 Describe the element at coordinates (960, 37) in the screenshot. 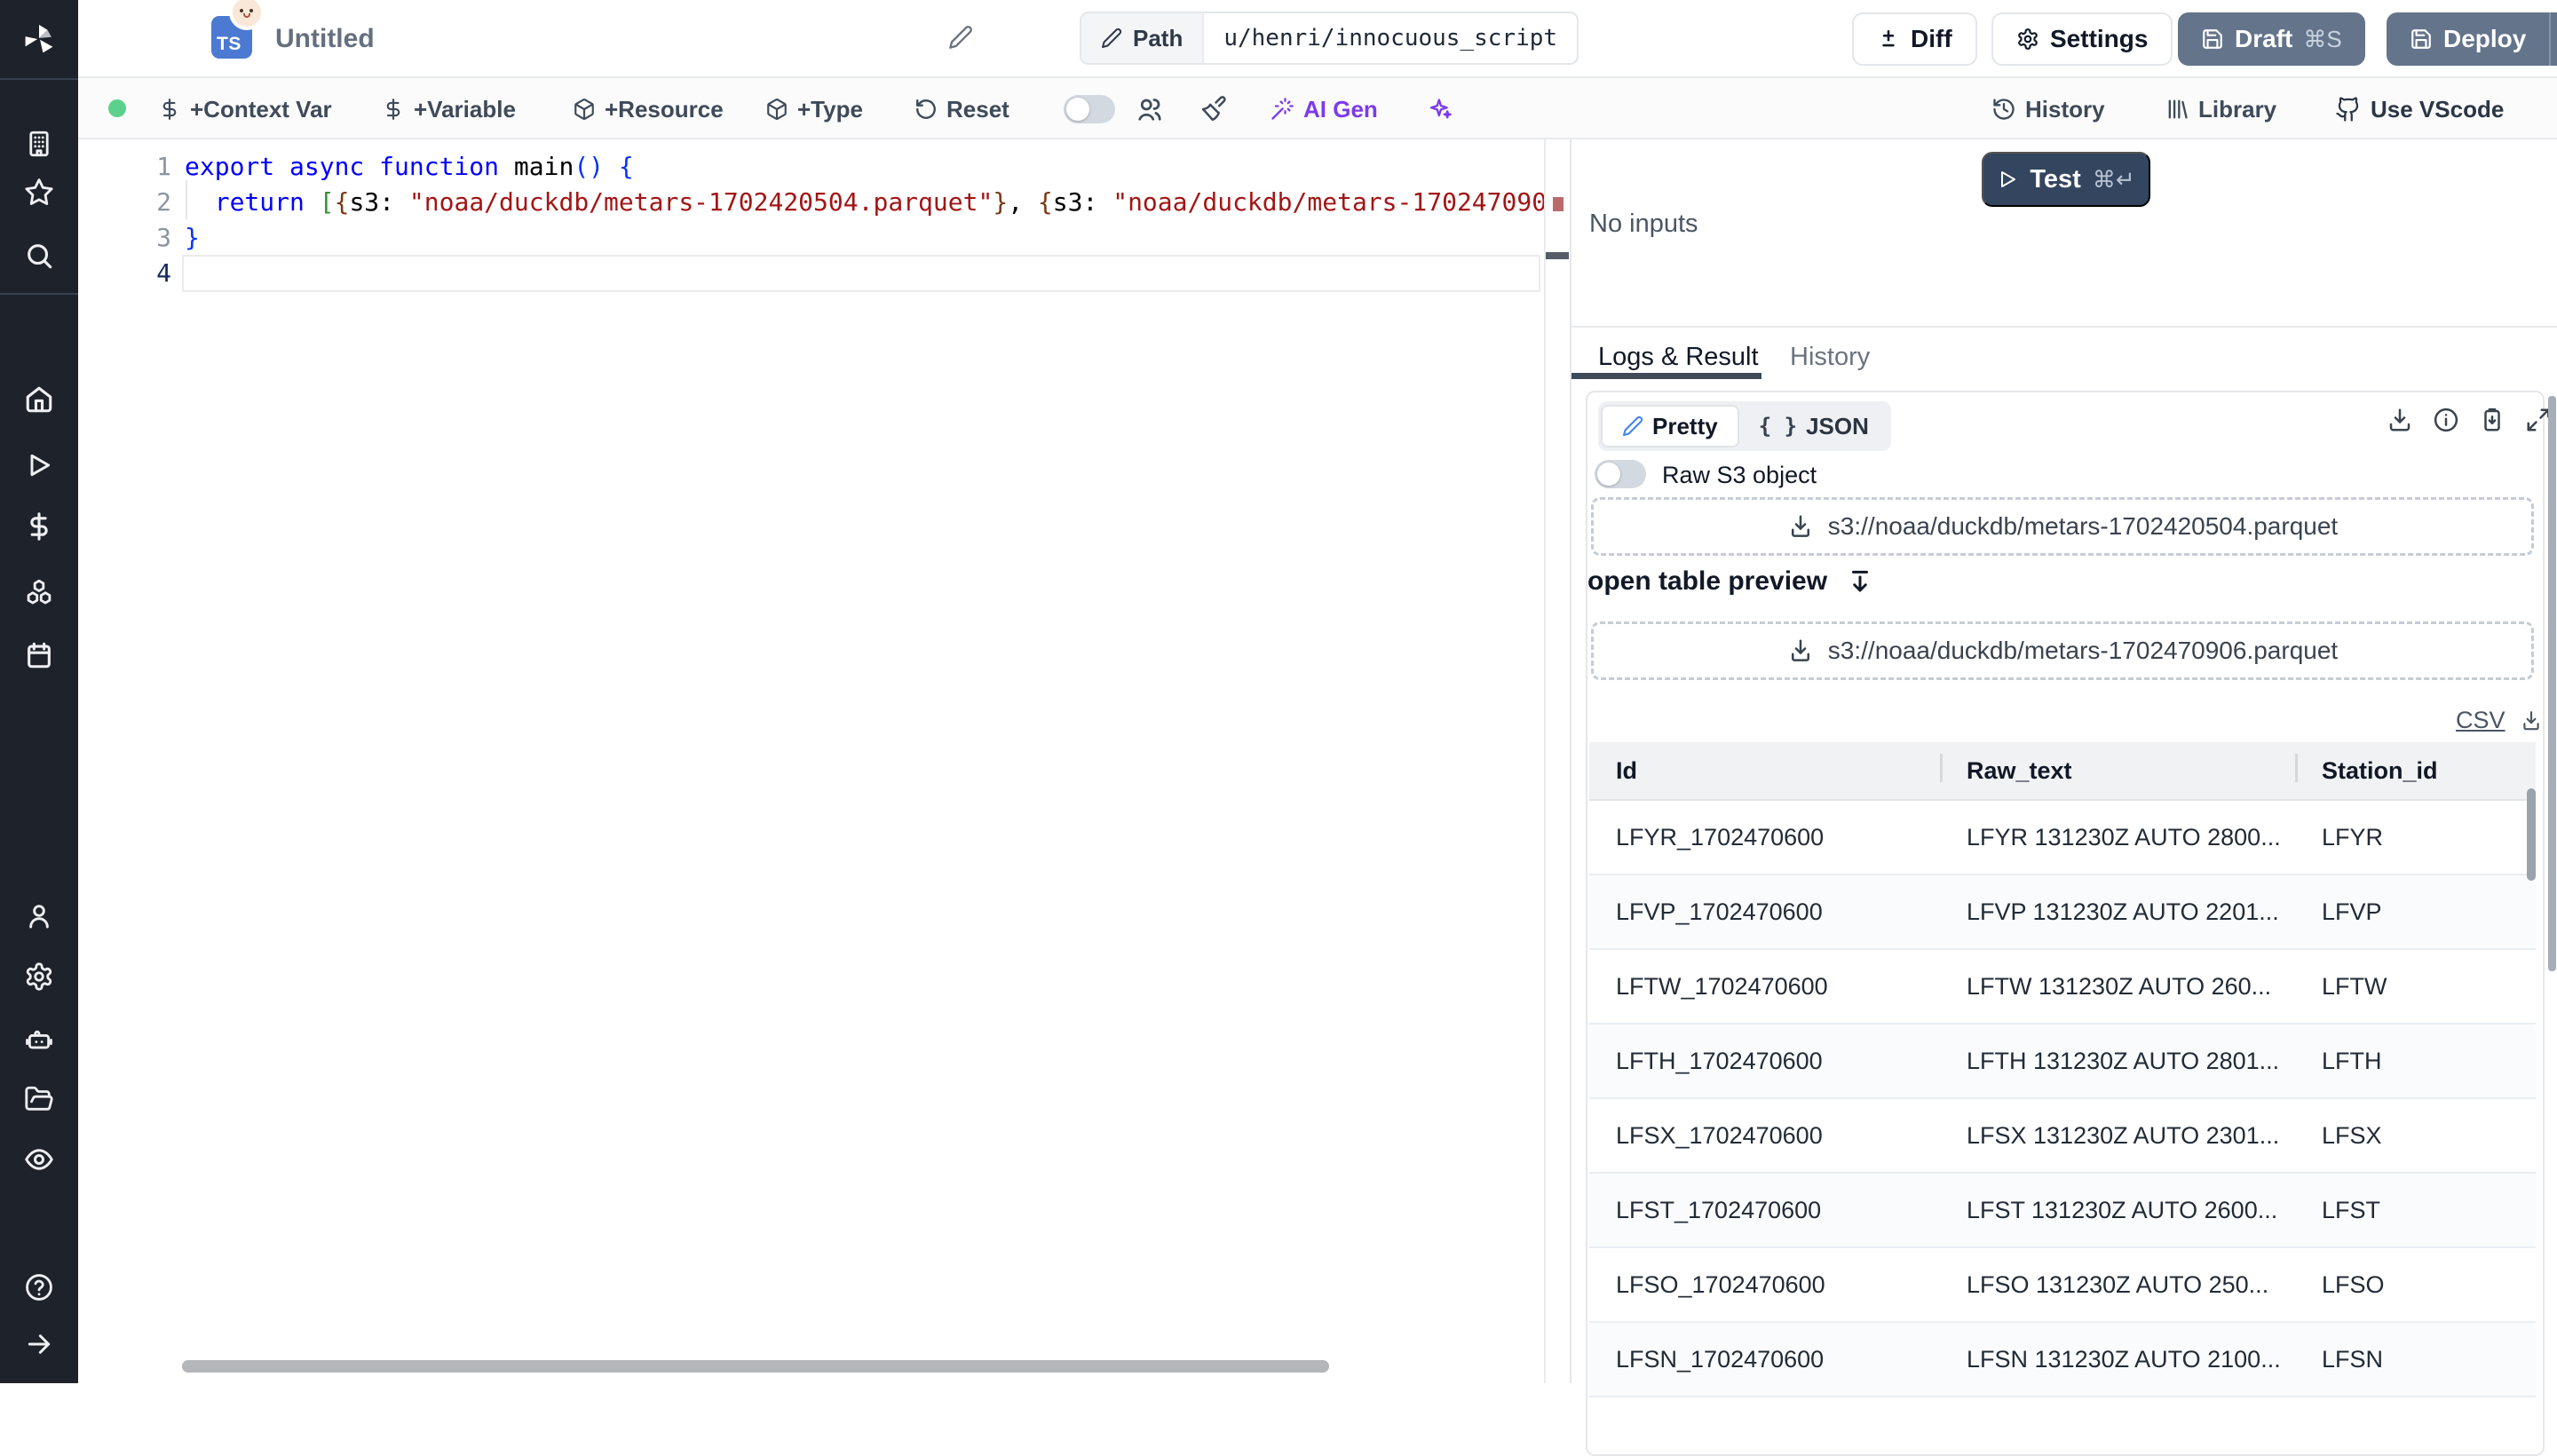

I see `edit-summary-pencil-icon` at that location.